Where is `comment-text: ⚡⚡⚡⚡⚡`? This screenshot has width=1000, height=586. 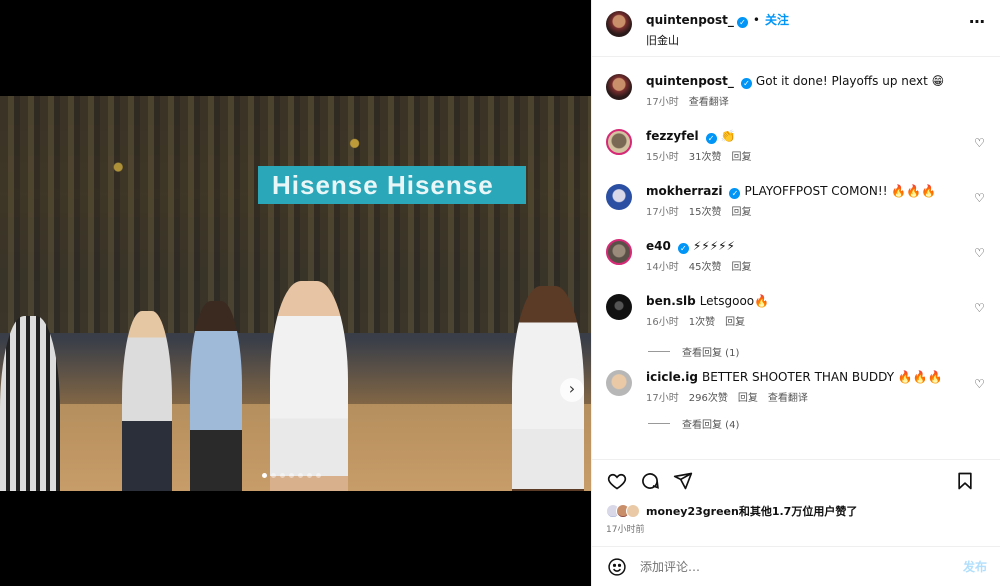
comment-text: ⚡⚡⚡⚡⚡ is located at coordinates (713, 246).